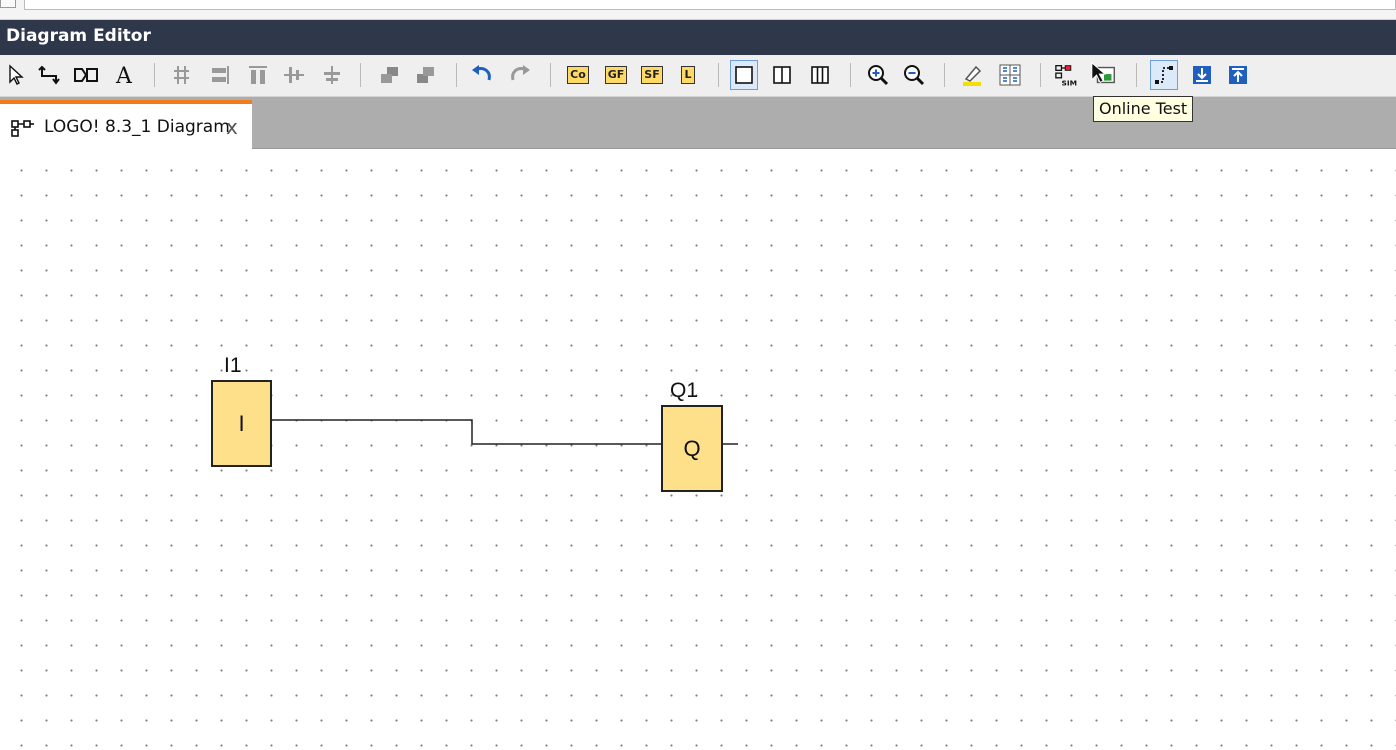 Image resolution: width=1396 pixels, height=750 pixels. I want to click on output-block-name: Q1, so click(684, 390).